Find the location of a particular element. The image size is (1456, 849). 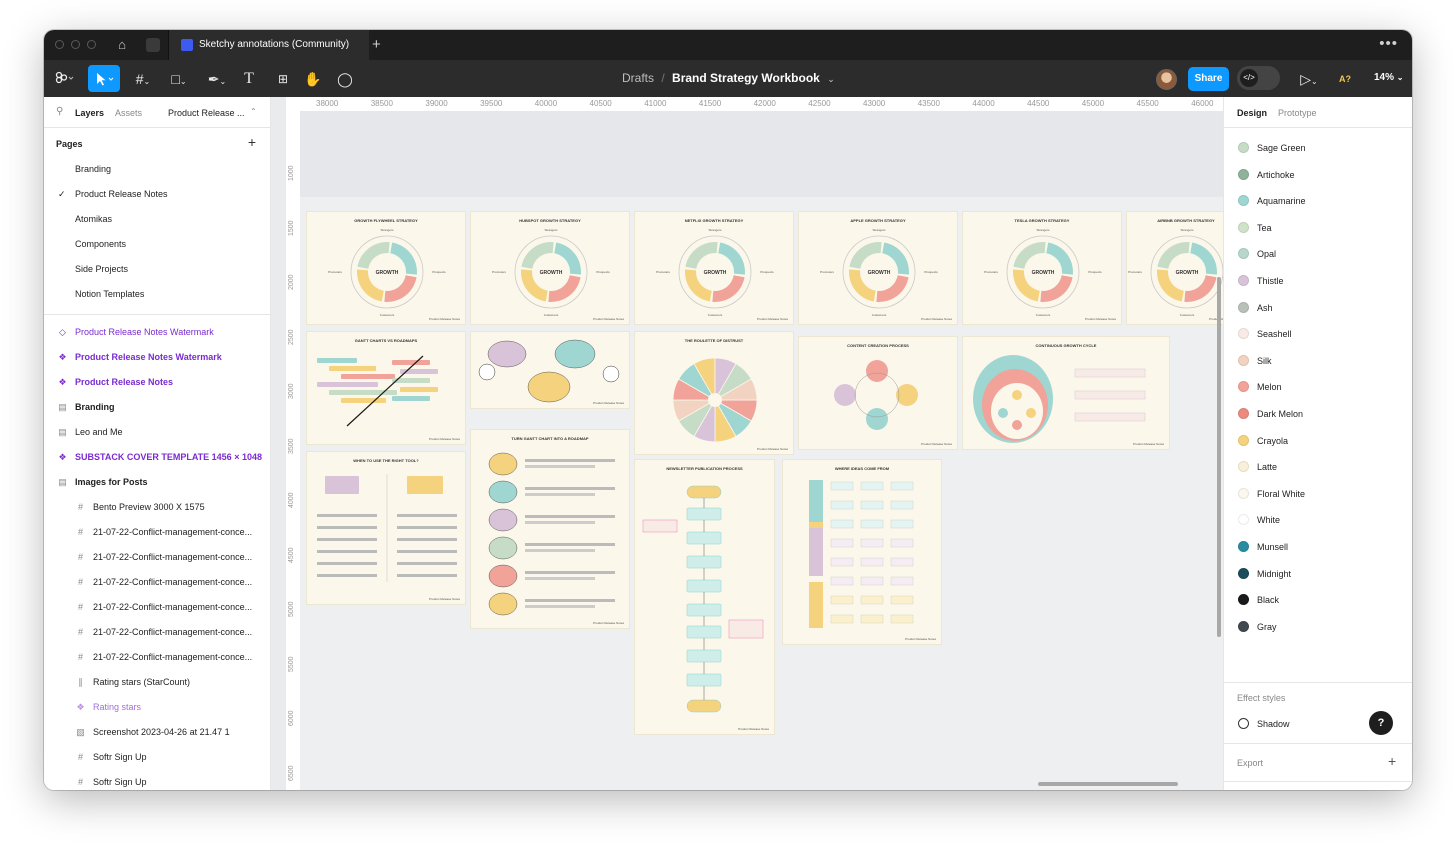

present-button: ▷⌄ is located at coordinates (1309, 79).